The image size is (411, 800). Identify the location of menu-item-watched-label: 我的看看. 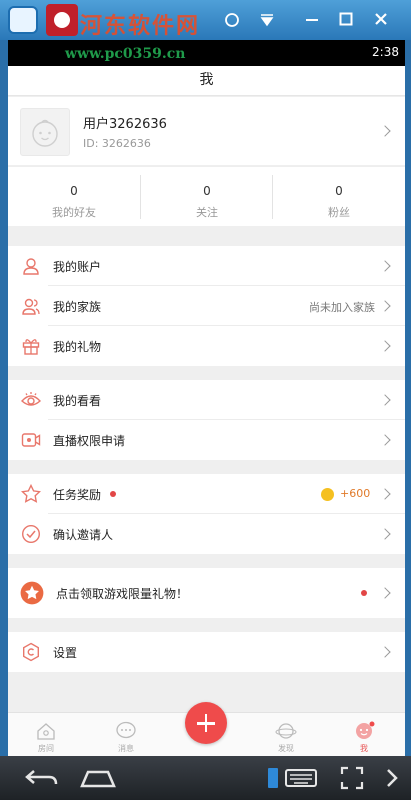
(77, 401).